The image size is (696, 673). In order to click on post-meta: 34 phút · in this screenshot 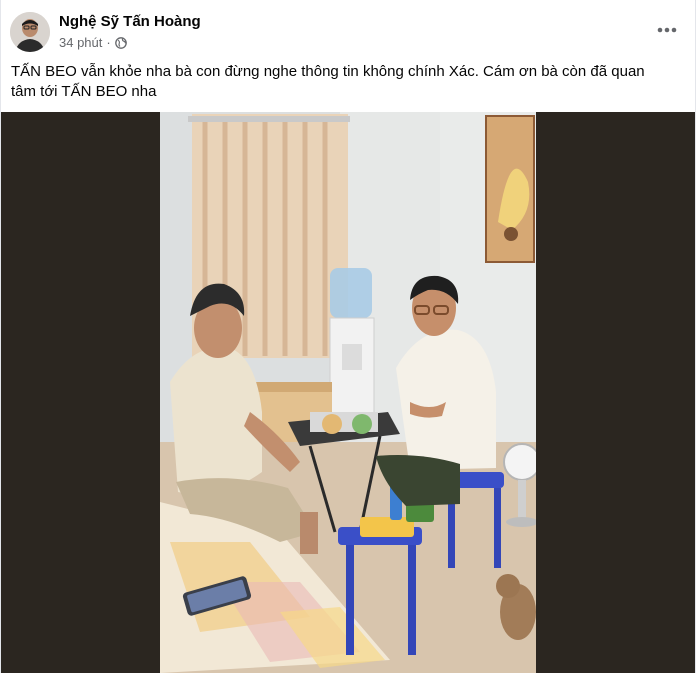, I will do `click(93, 42)`.